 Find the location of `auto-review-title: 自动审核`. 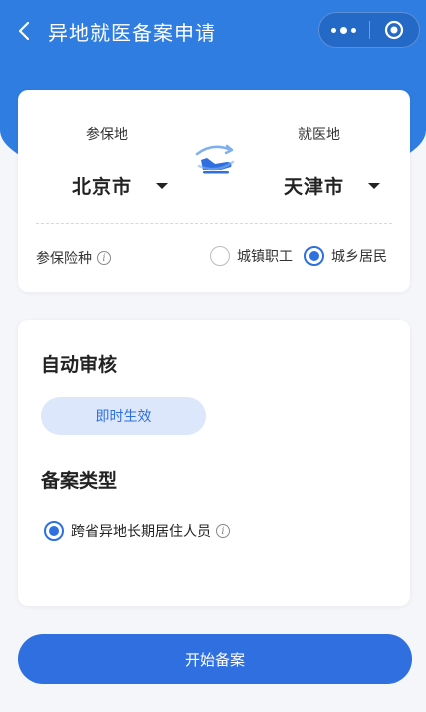

auto-review-title: 自动审核 is located at coordinates (79, 365).